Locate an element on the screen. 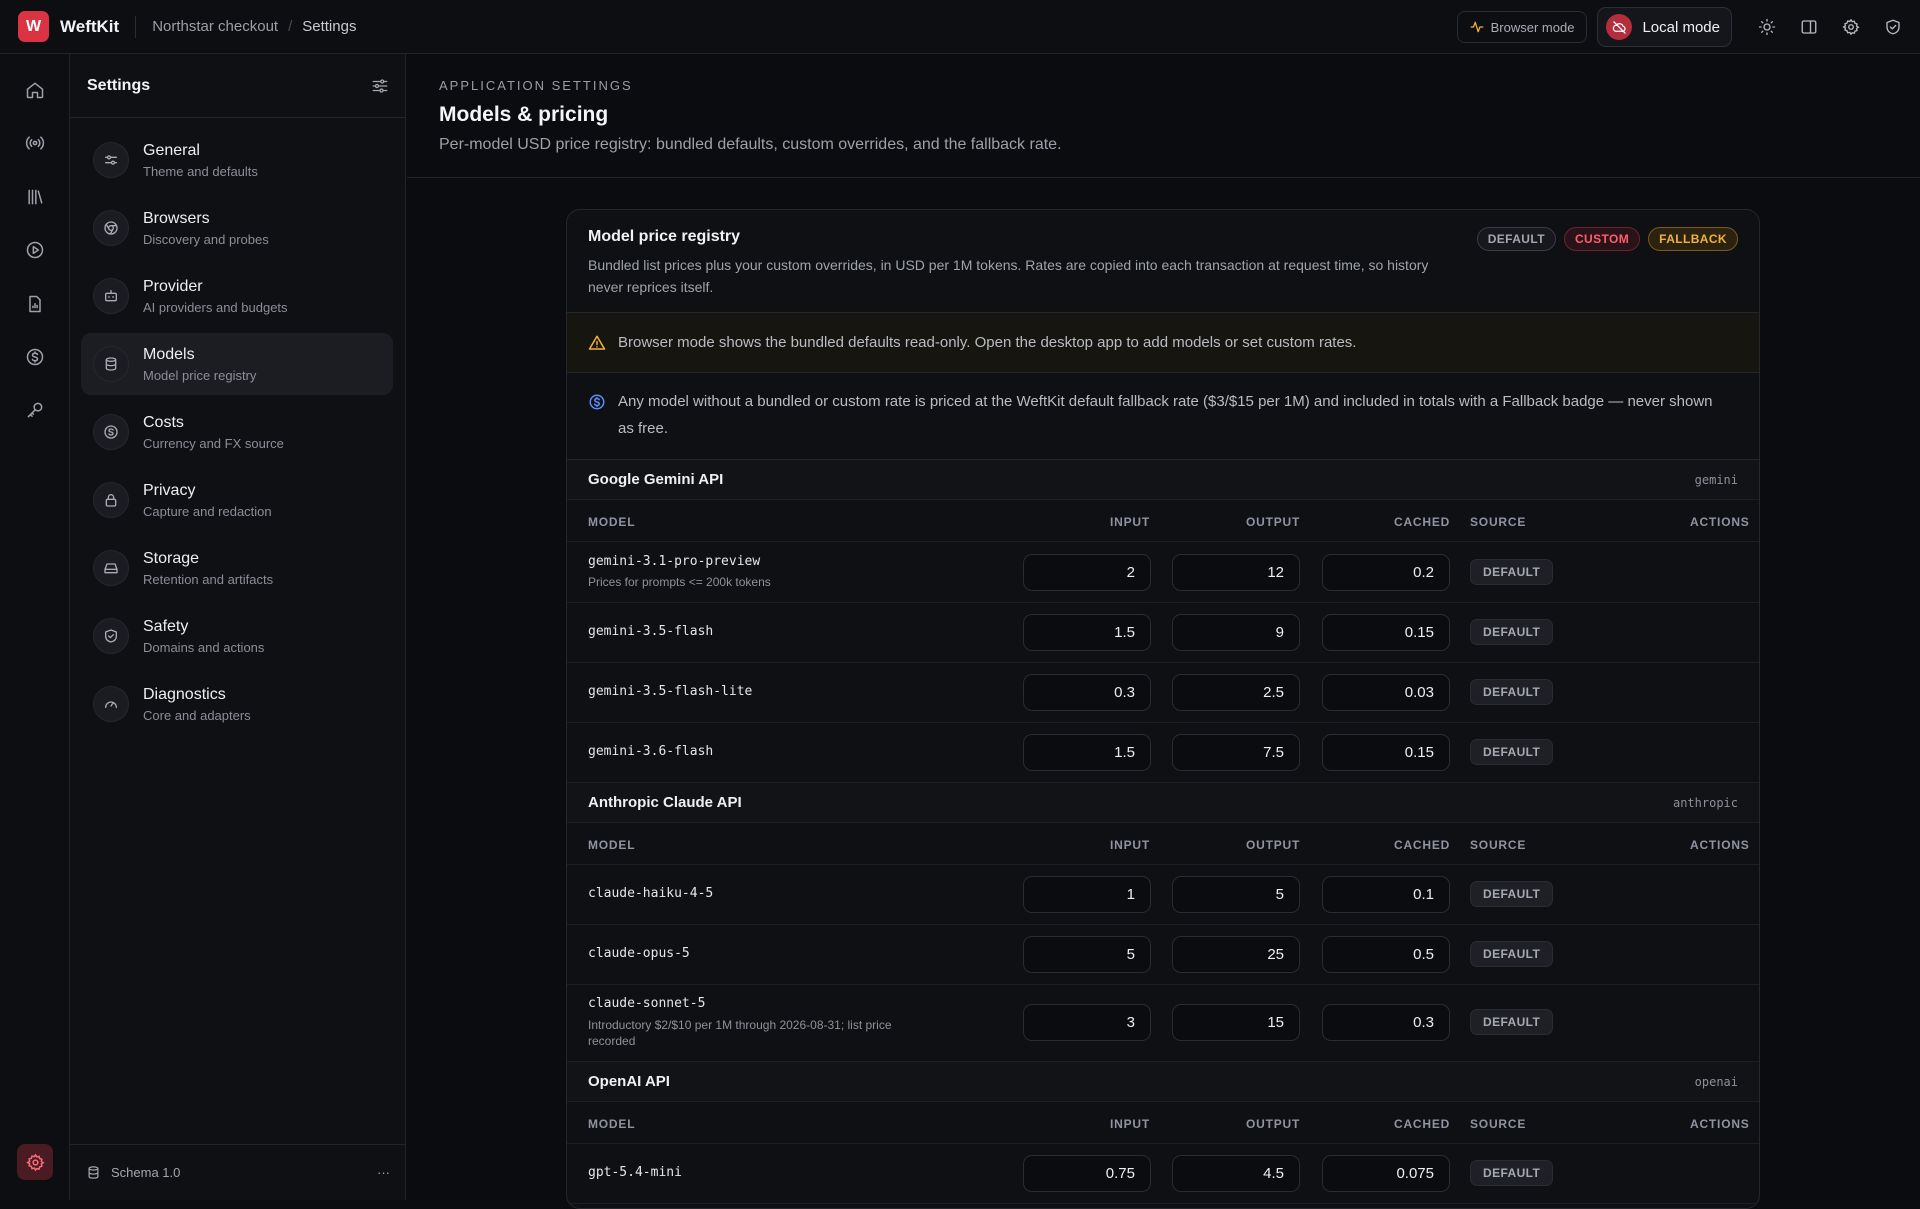  cached-price-field: 0.03 is located at coordinates (1386, 692).